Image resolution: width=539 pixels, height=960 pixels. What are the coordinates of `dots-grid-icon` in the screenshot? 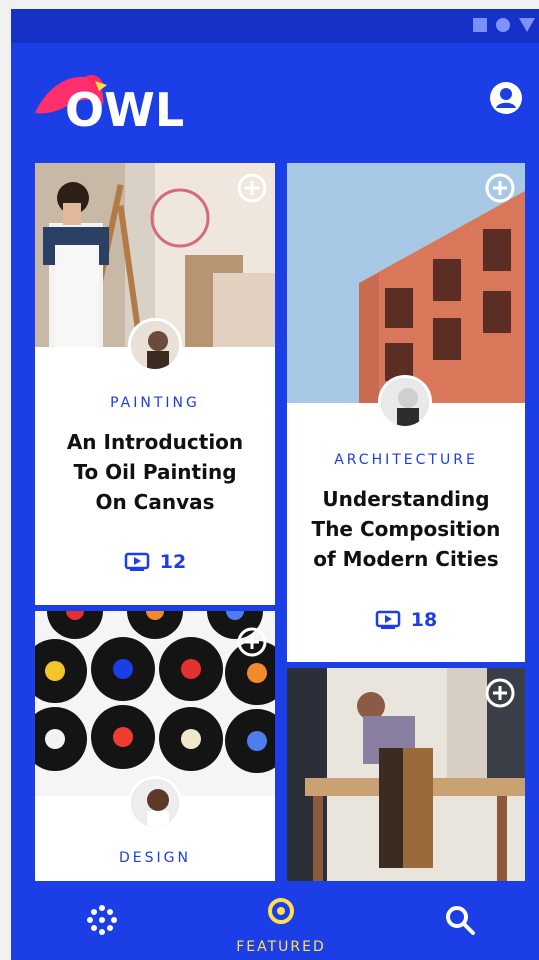 It's located at (102, 920).